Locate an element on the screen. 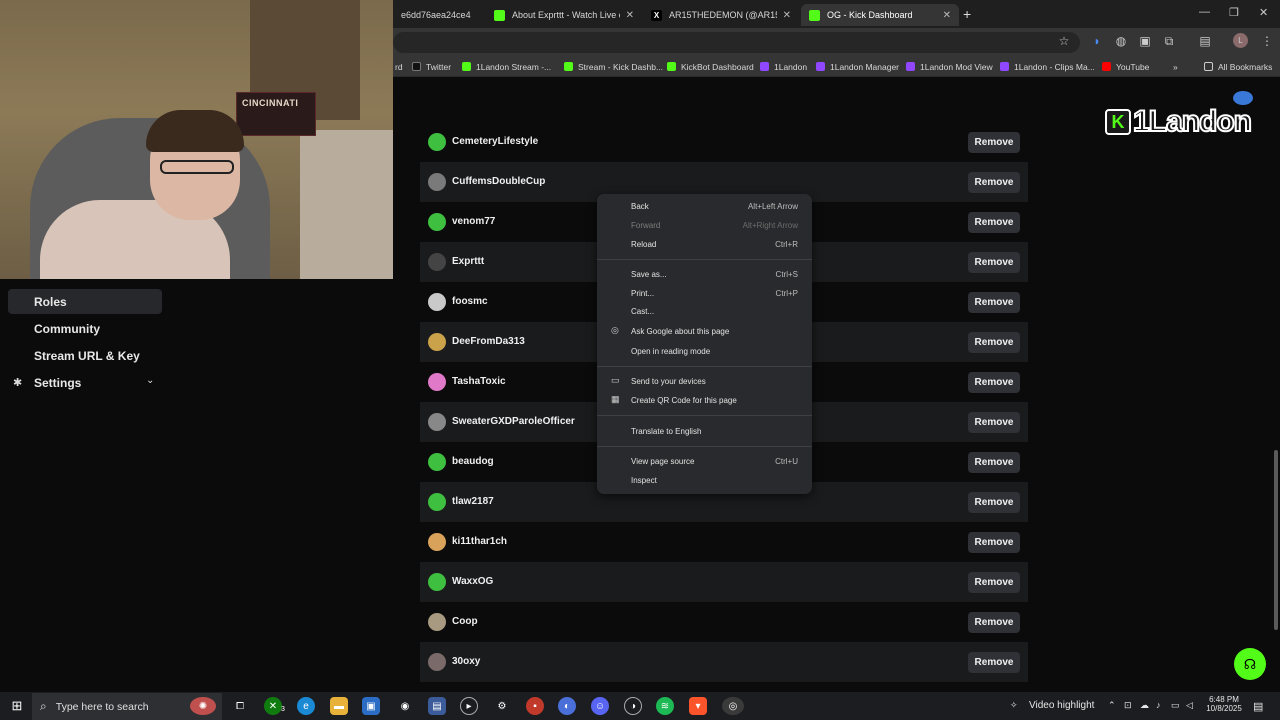 The width and height of the screenshot is (1280, 720). menu-item-qr-code: ▦ Create QR Code for this page is located at coordinates (704, 401).